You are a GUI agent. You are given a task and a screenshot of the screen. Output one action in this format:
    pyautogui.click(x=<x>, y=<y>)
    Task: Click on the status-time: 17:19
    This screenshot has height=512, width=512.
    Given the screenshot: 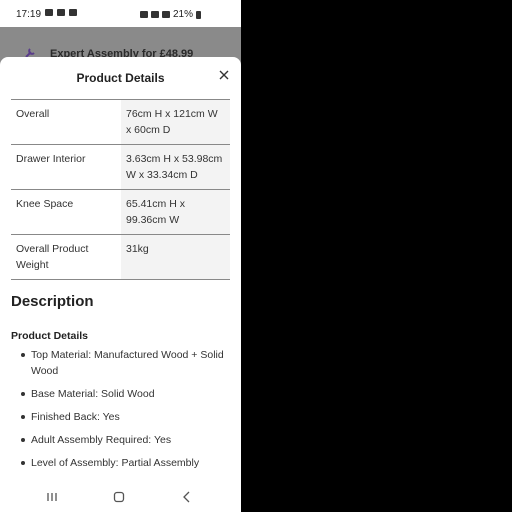 What is the action you would take?
    pyautogui.click(x=29, y=14)
    